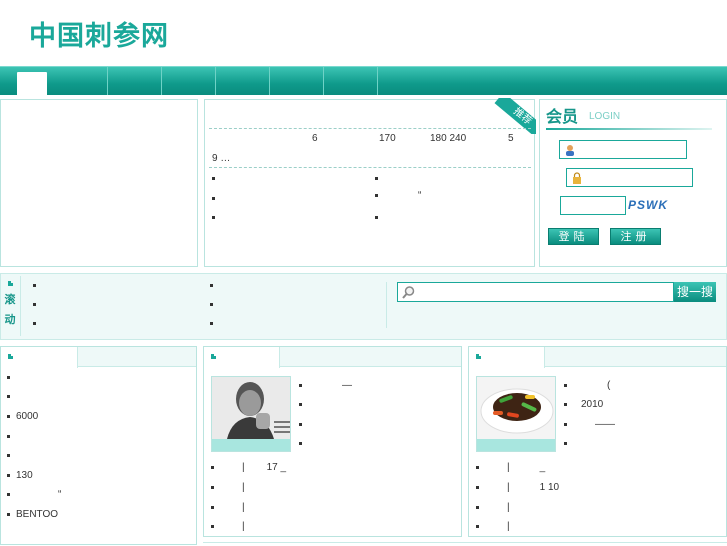 This screenshot has height=546, width=727. What do you see at coordinates (635, 236) in the screenshot?
I see `register-button: 注册` at bounding box center [635, 236].